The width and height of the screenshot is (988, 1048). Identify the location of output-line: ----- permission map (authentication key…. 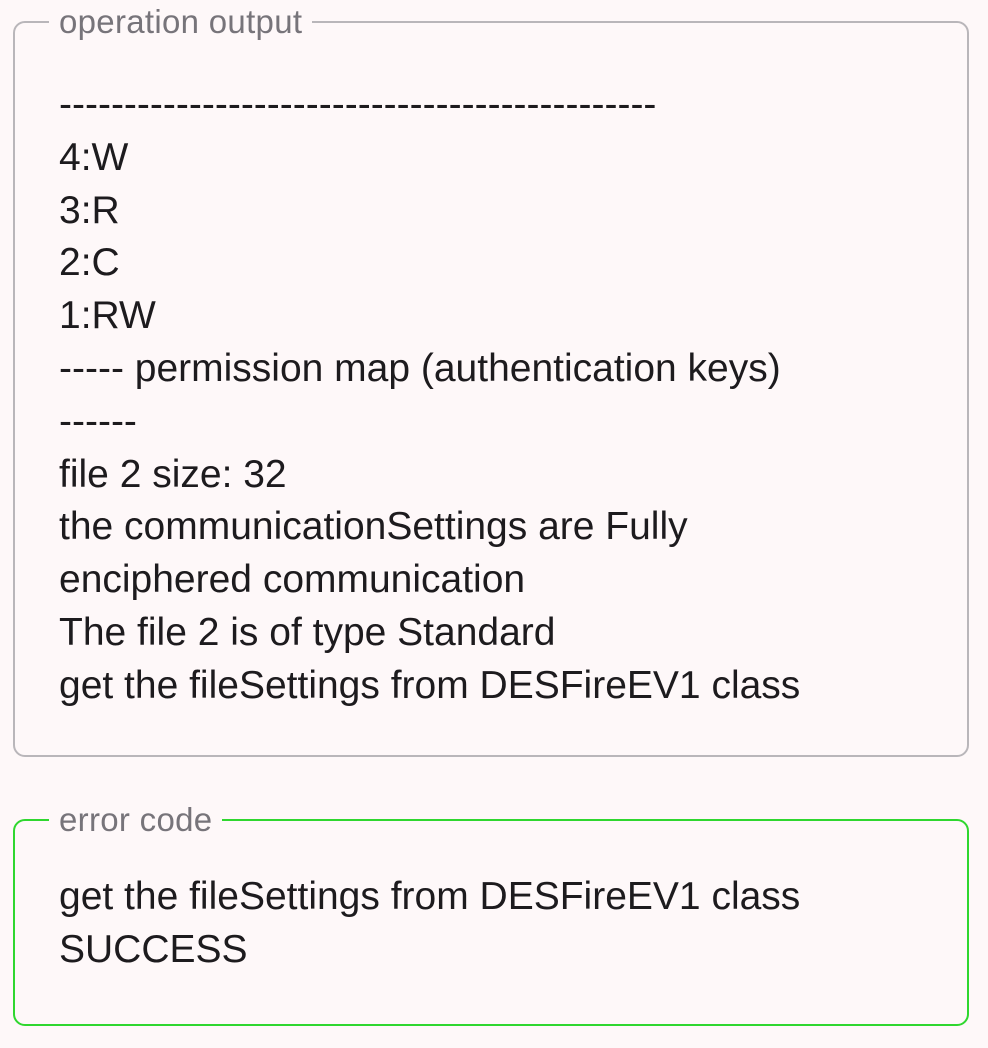
(420, 368).